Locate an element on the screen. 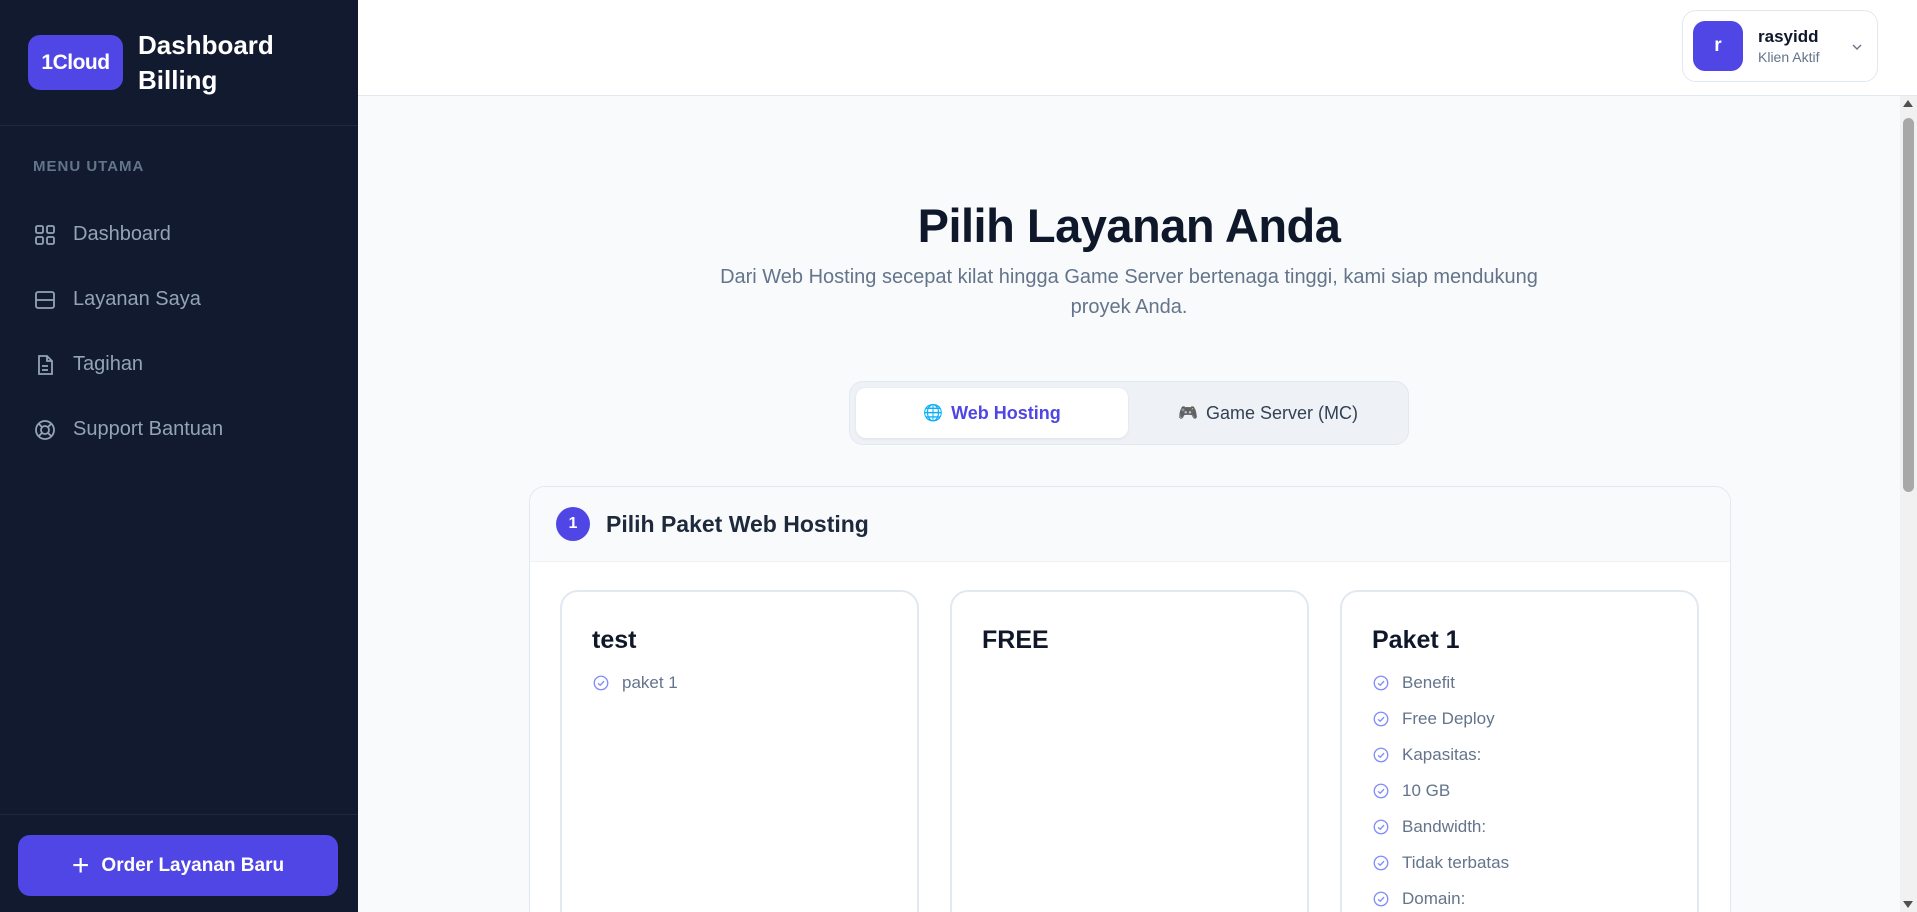 The height and width of the screenshot is (912, 1917). menu-heading: MENU UTAMA is located at coordinates (89, 166).